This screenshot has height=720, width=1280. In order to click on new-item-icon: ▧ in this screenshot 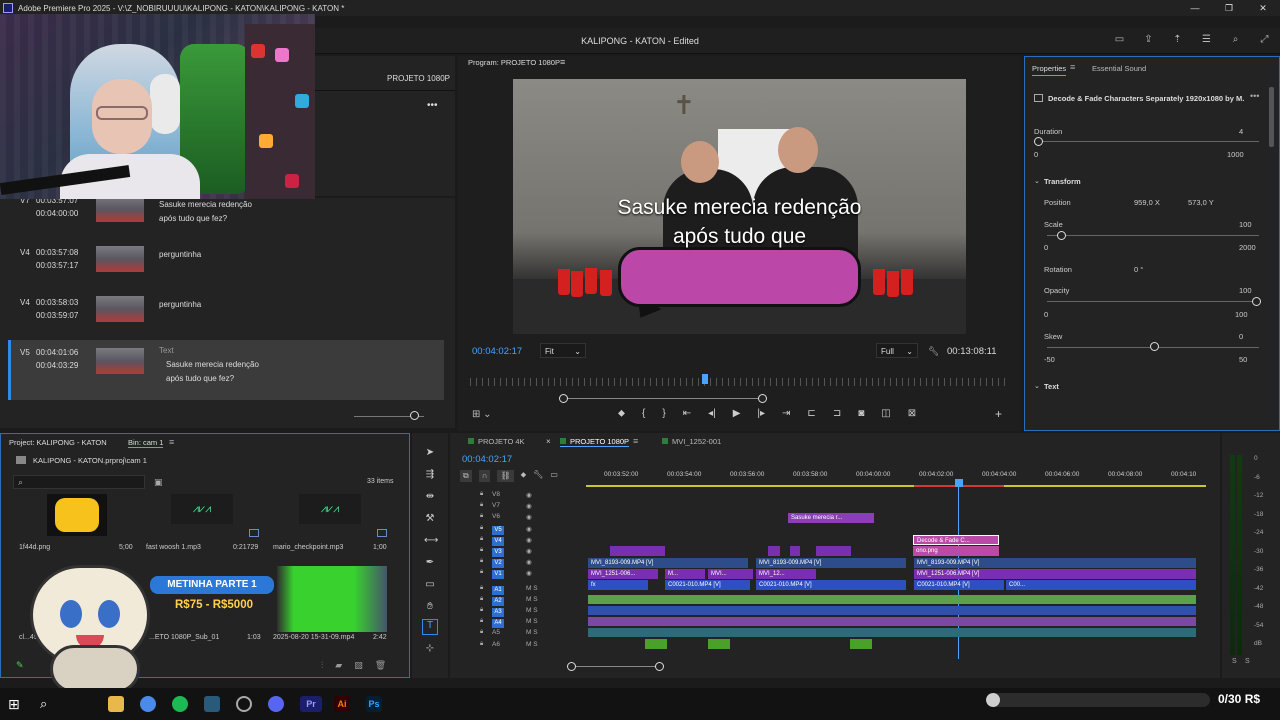, I will do `click(358, 665)`.